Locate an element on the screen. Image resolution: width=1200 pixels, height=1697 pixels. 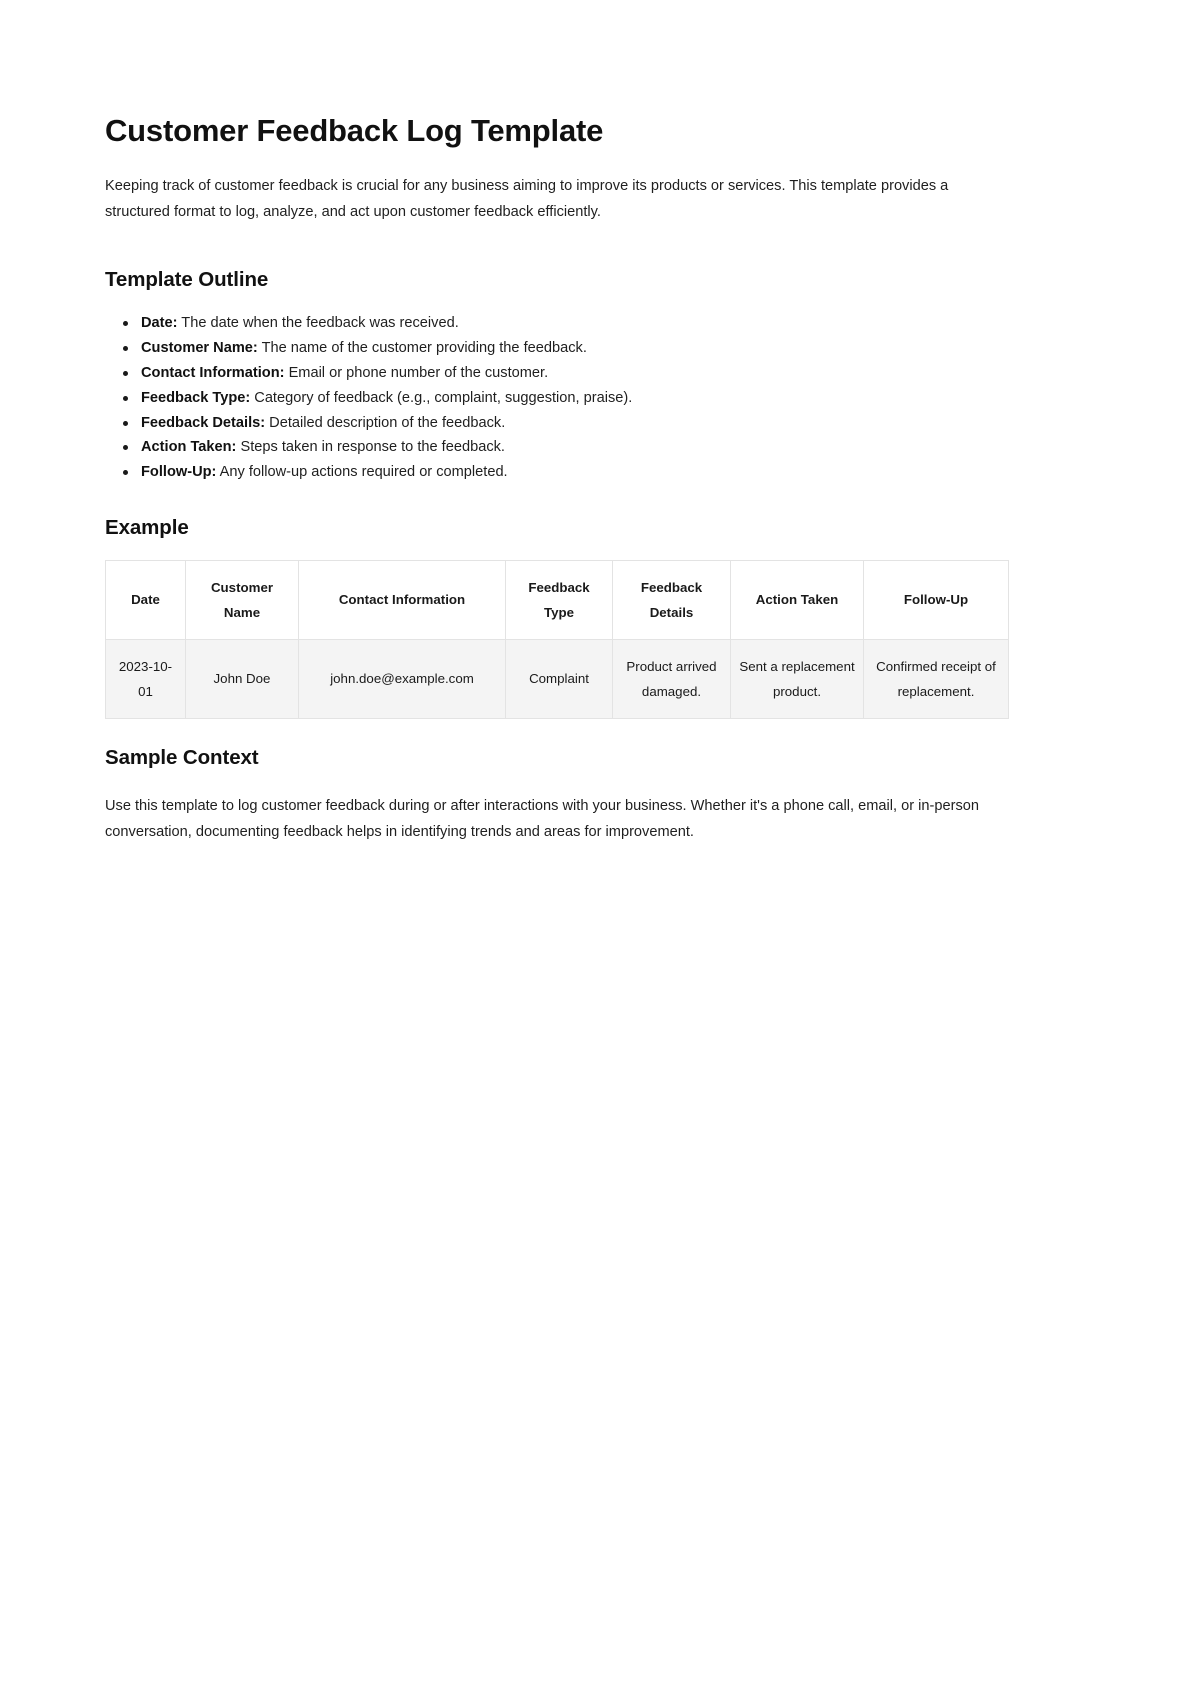
column-header-feedback-type: Feedback Type is located at coordinates (559, 599).